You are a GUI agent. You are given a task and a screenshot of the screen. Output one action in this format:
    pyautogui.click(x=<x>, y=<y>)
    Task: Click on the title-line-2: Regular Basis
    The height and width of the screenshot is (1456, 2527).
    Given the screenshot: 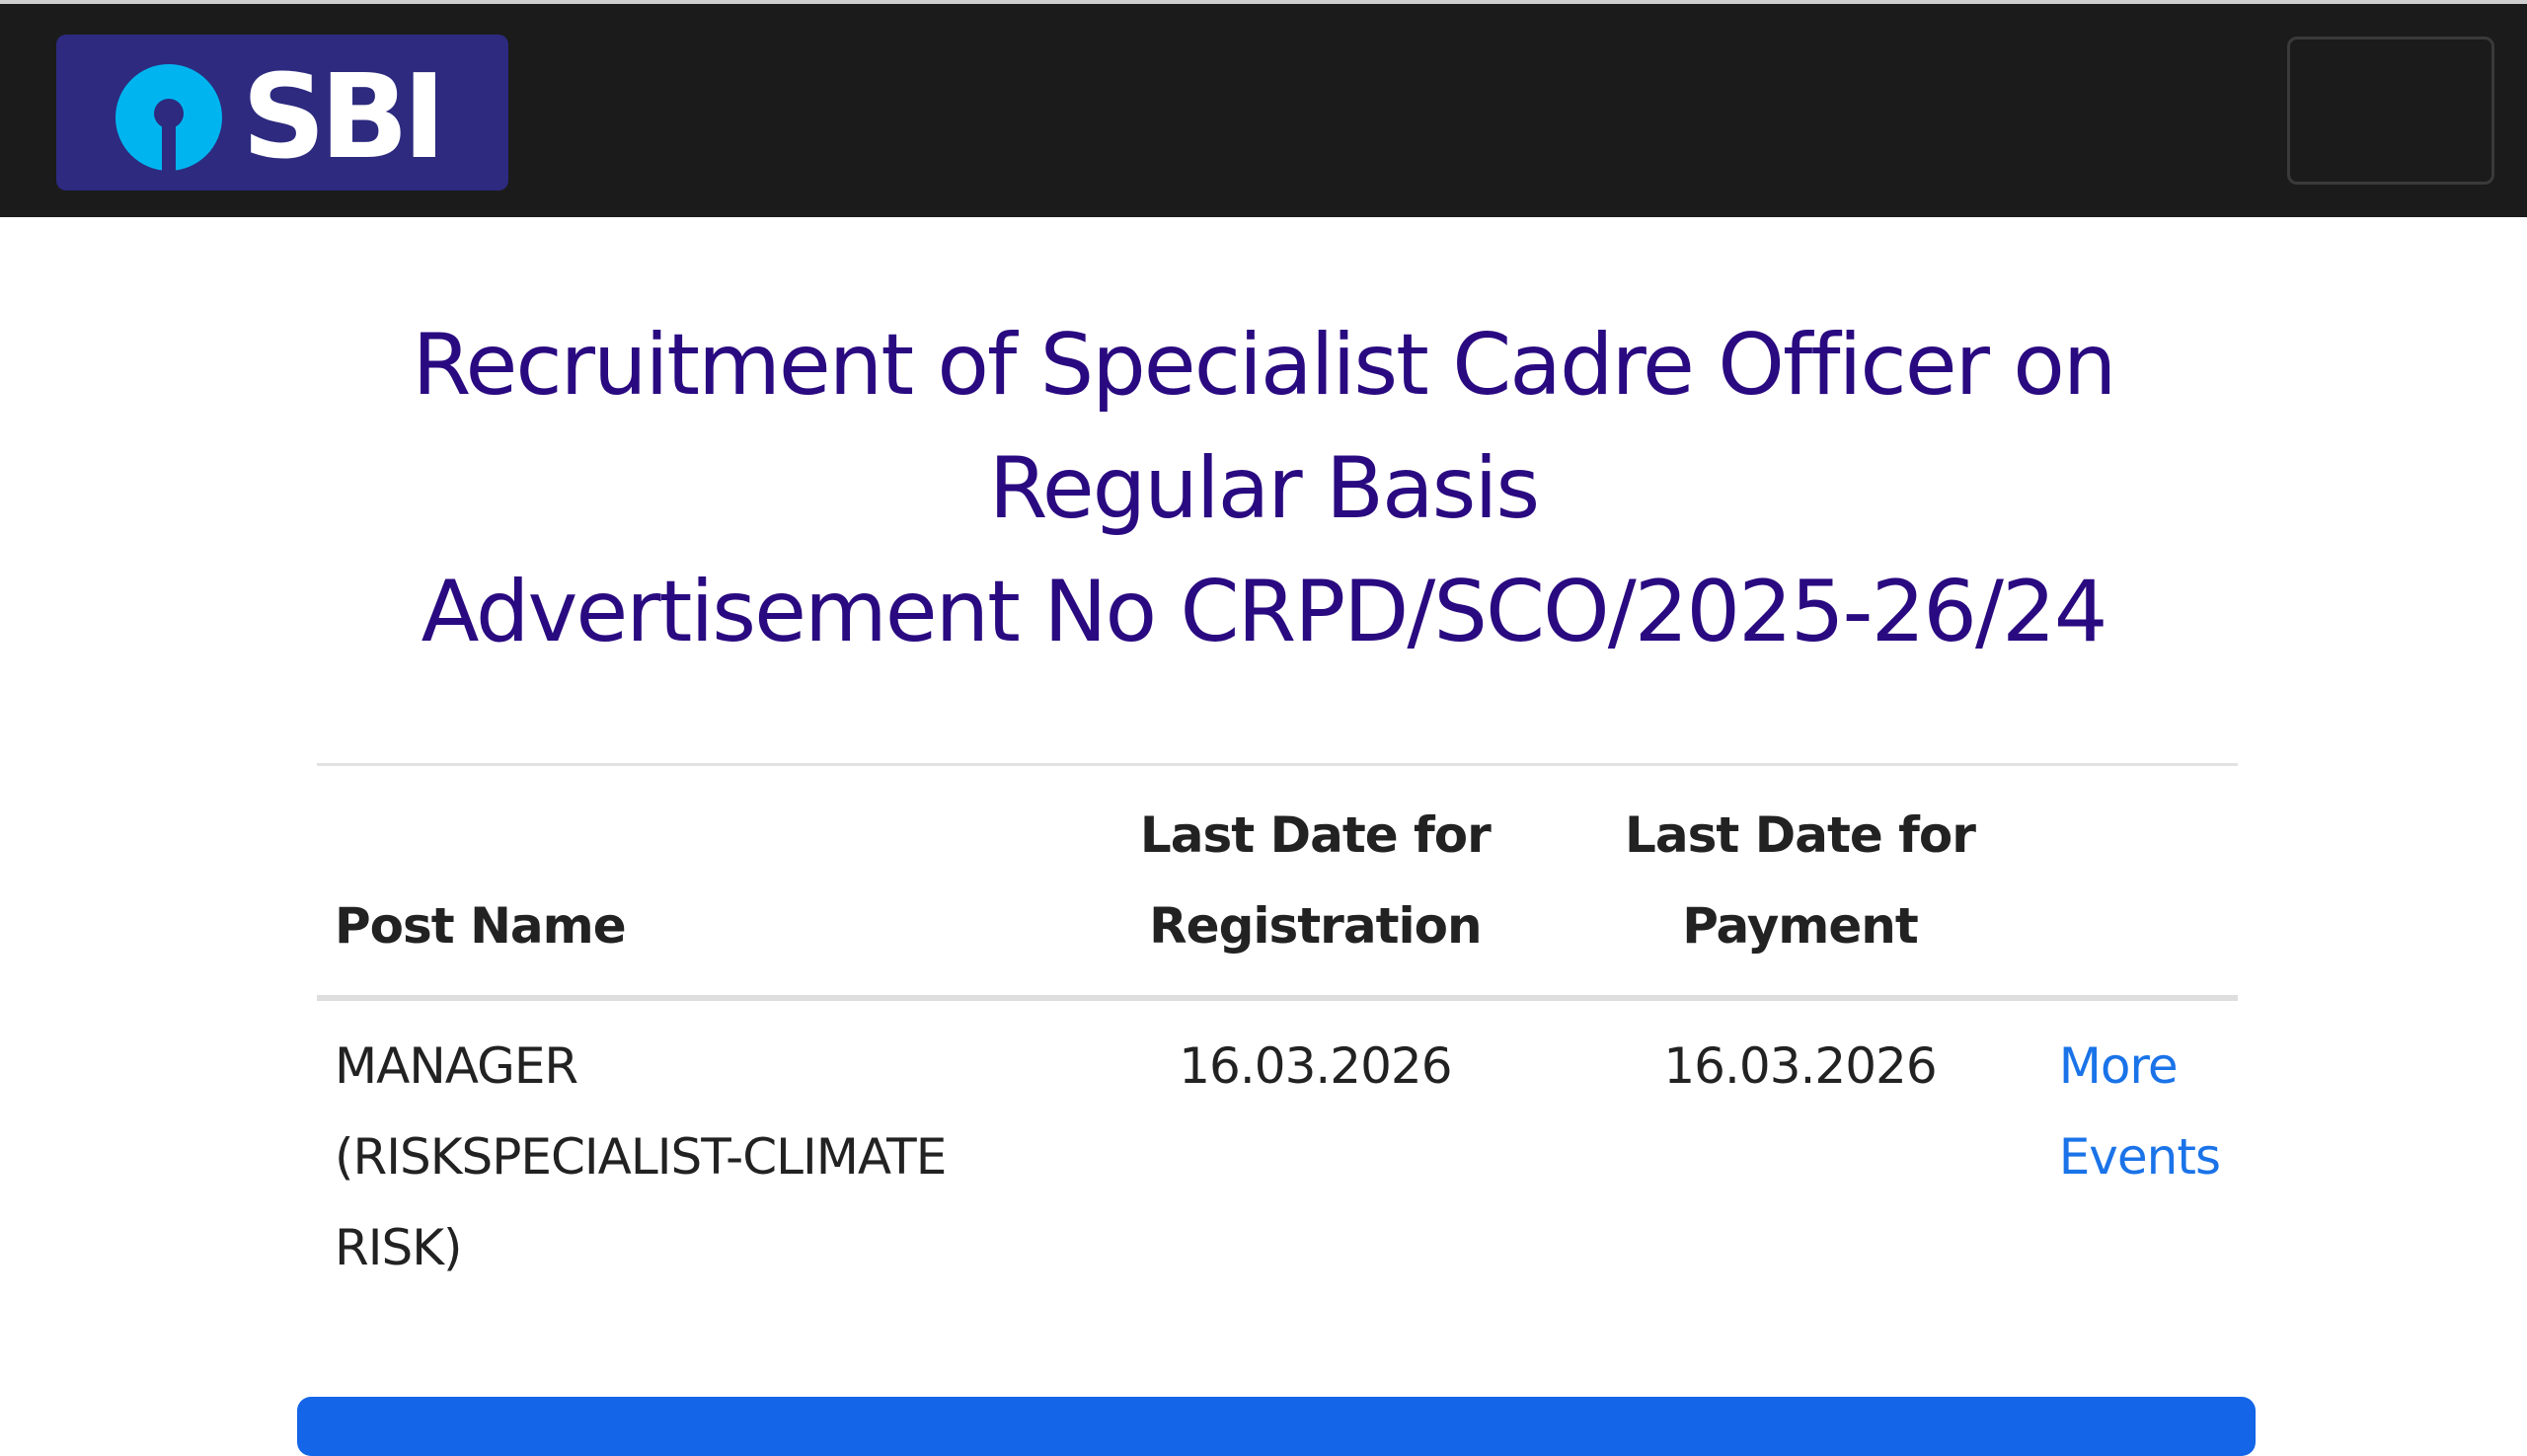 What is the action you would take?
    pyautogui.click(x=1264, y=488)
    